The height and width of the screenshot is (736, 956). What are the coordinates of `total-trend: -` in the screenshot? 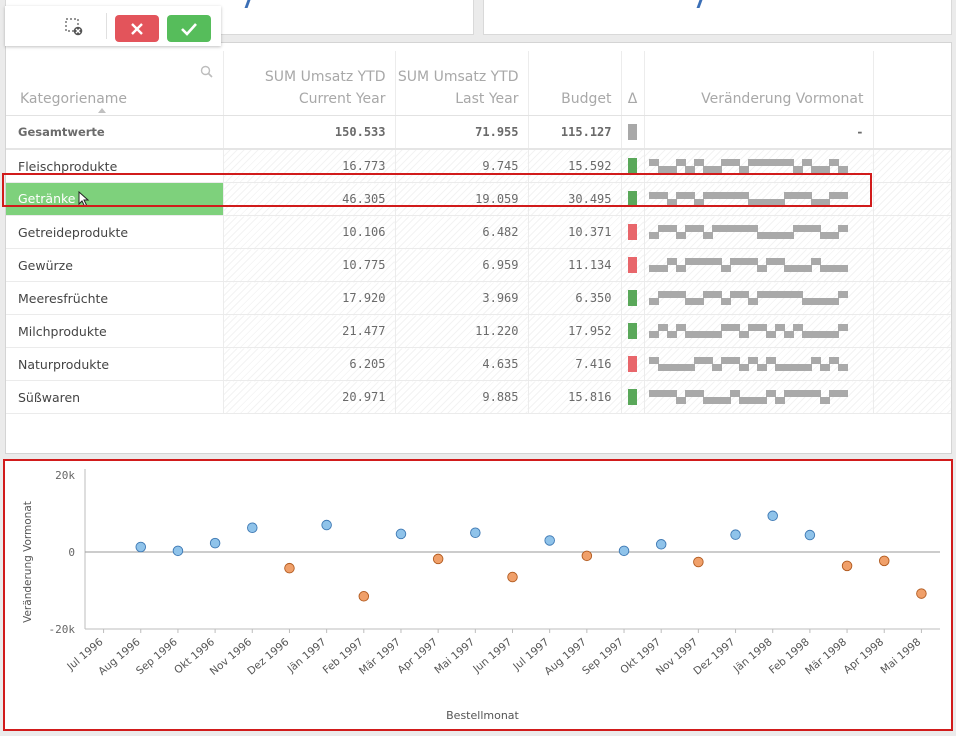 It's located at (759, 132).